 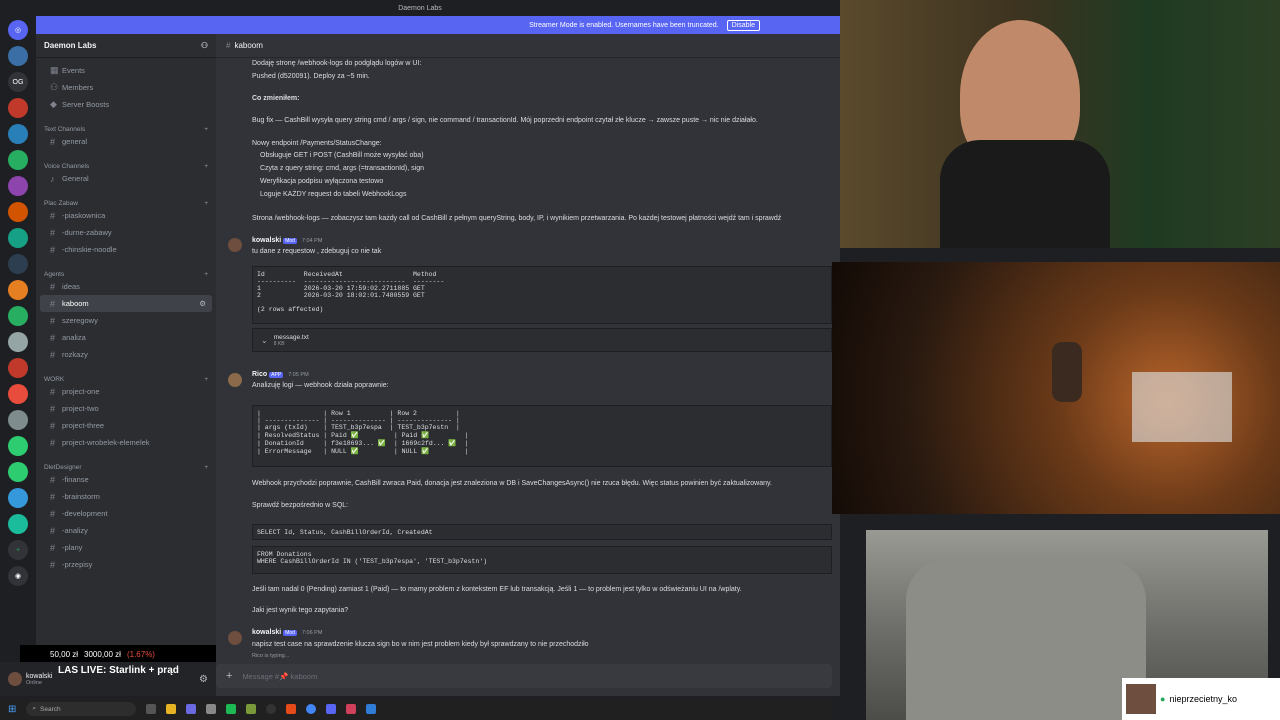 I want to click on chevron-down-icon: ⌄, so click(x=264, y=340).